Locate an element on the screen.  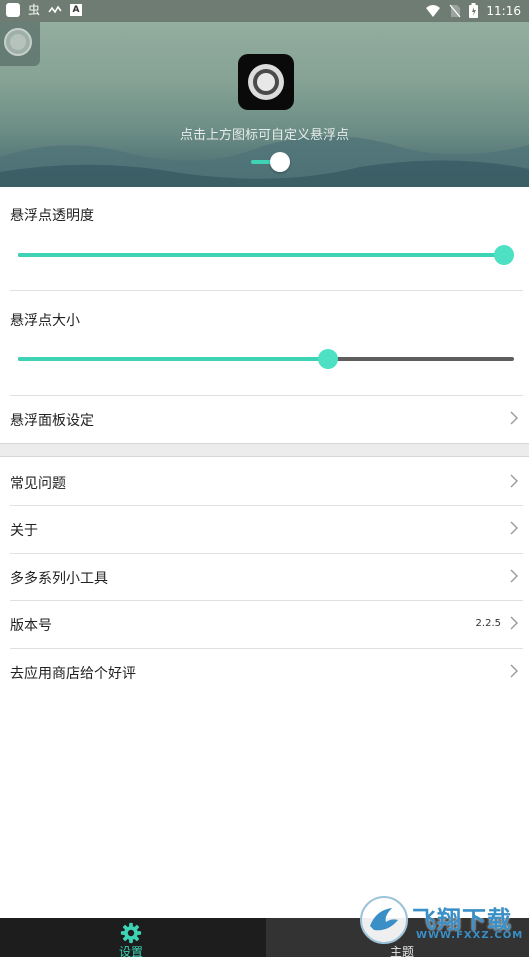
menu-item-label: 去应用商店给个好评 is located at coordinates (73, 674).